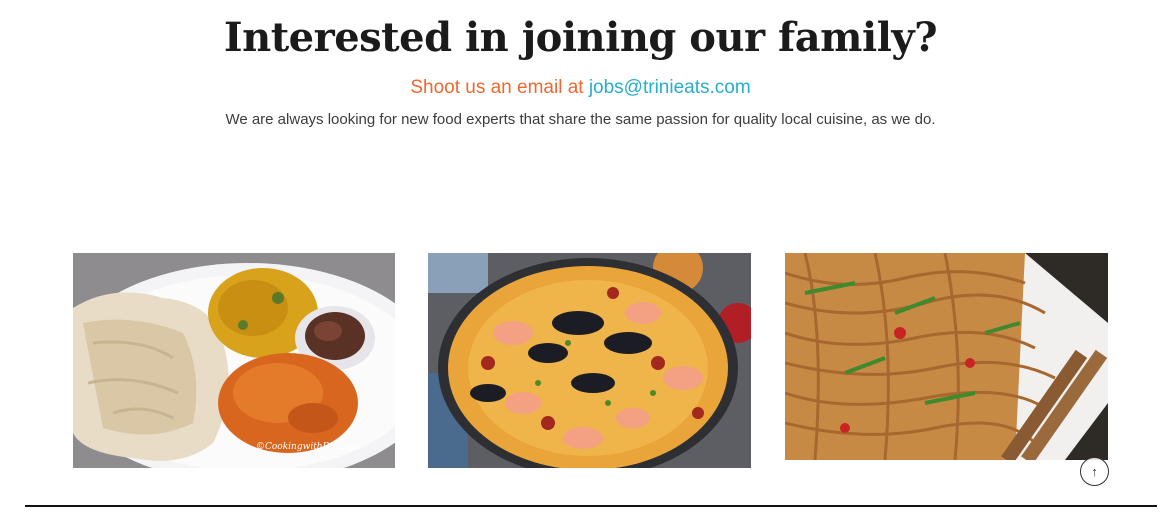 This screenshot has height=517, width=1161. I want to click on arrow-up-icon: ↑, so click(1094, 471).